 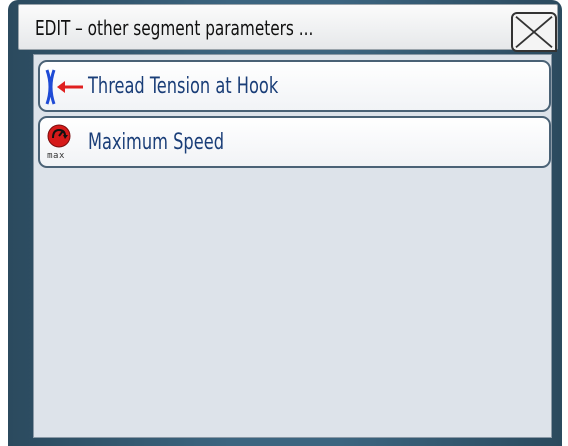 I want to click on close-x-icon, so click(x=534, y=32).